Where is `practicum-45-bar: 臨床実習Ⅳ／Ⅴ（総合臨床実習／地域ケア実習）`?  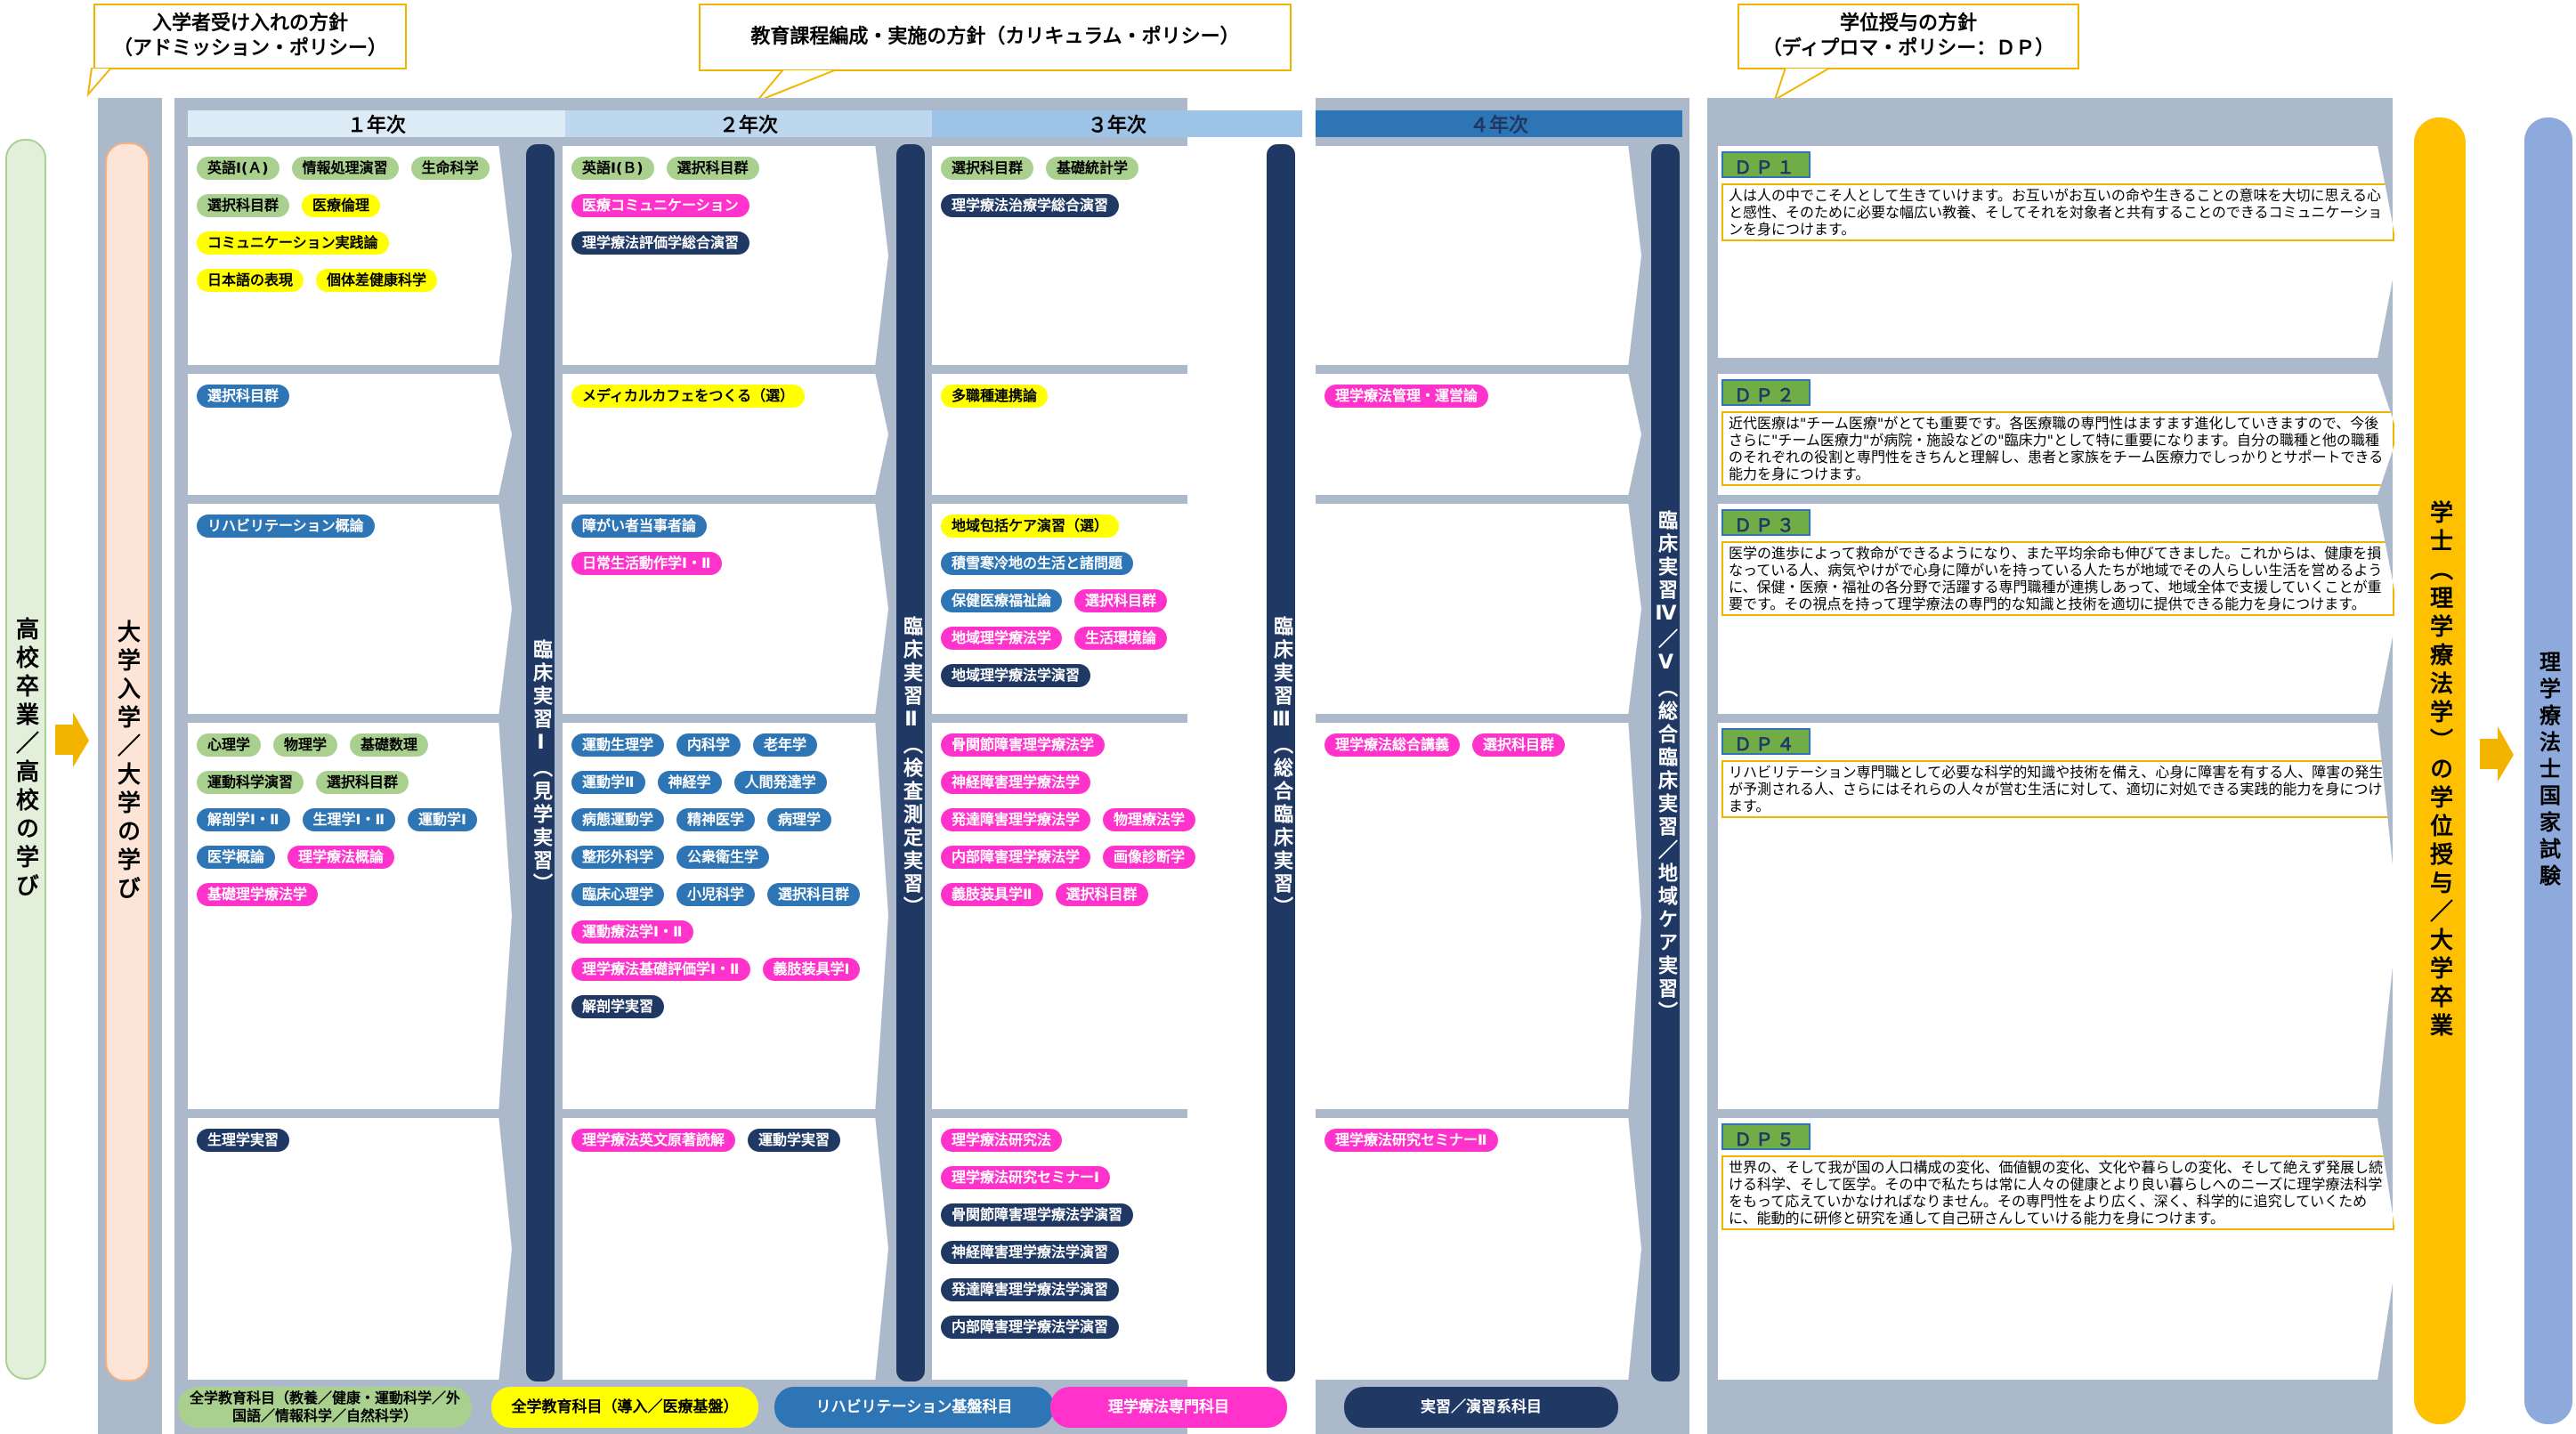 practicum-45-bar: 臨床実習Ⅳ／Ⅴ（総合臨床実習／地域ケア実習） is located at coordinates (1666, 762).